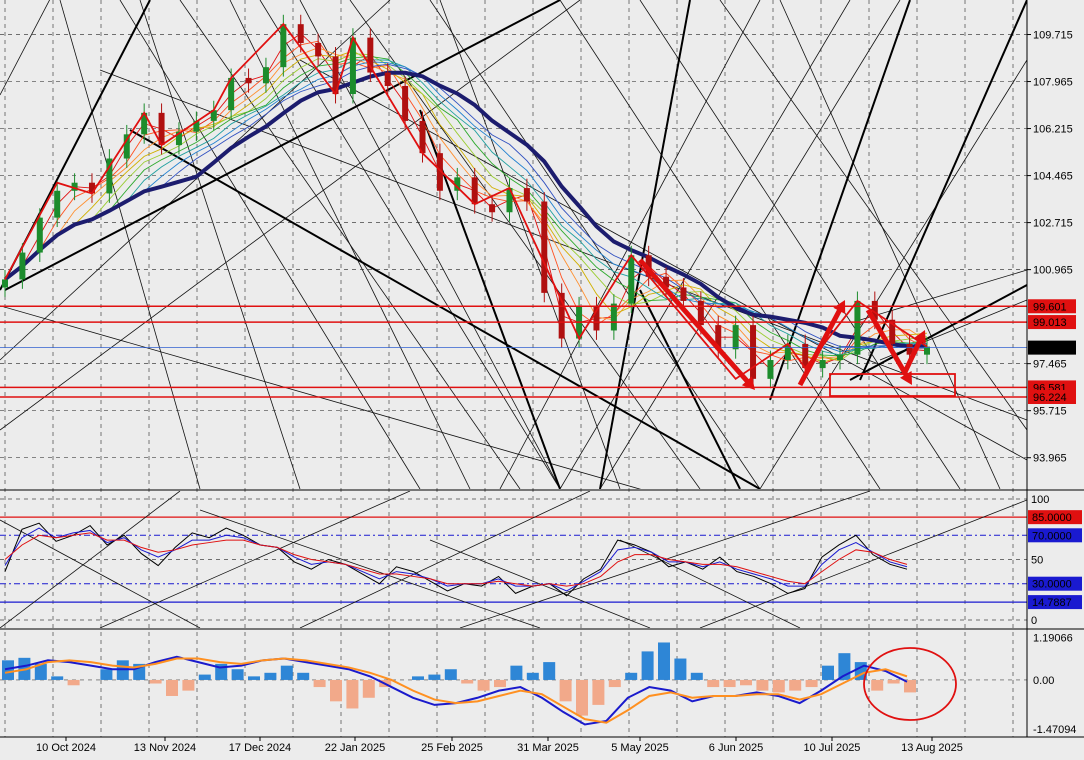 The image size is (1084, 760). I want to click on level-tag-label: 99.013, so click(1050, 323).